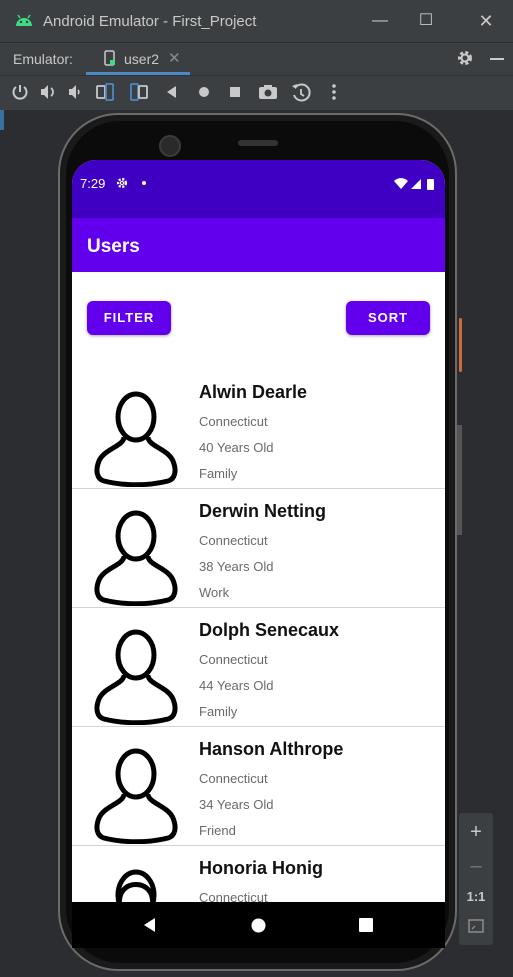 The width and height of the screenshot is (513, 977). Describe the element at coordinates (430, 184) in the screenshot. I see `battery-icon` at that location.